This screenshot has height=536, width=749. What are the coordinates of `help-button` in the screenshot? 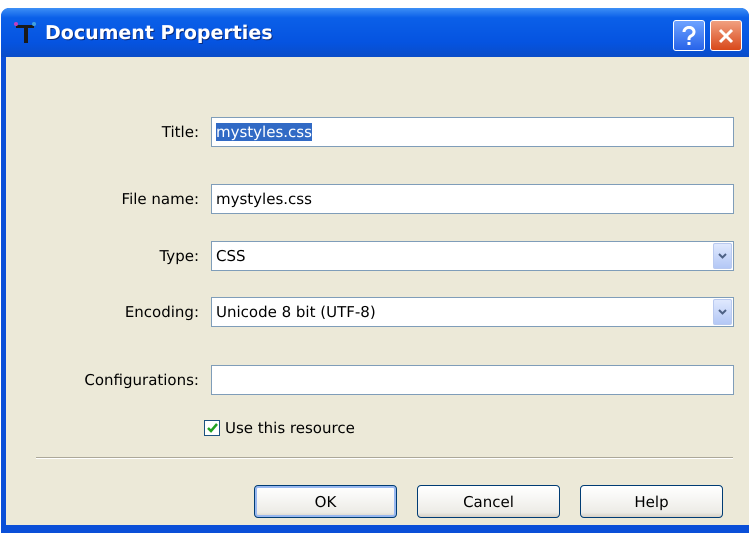 It's located at (689, 35).